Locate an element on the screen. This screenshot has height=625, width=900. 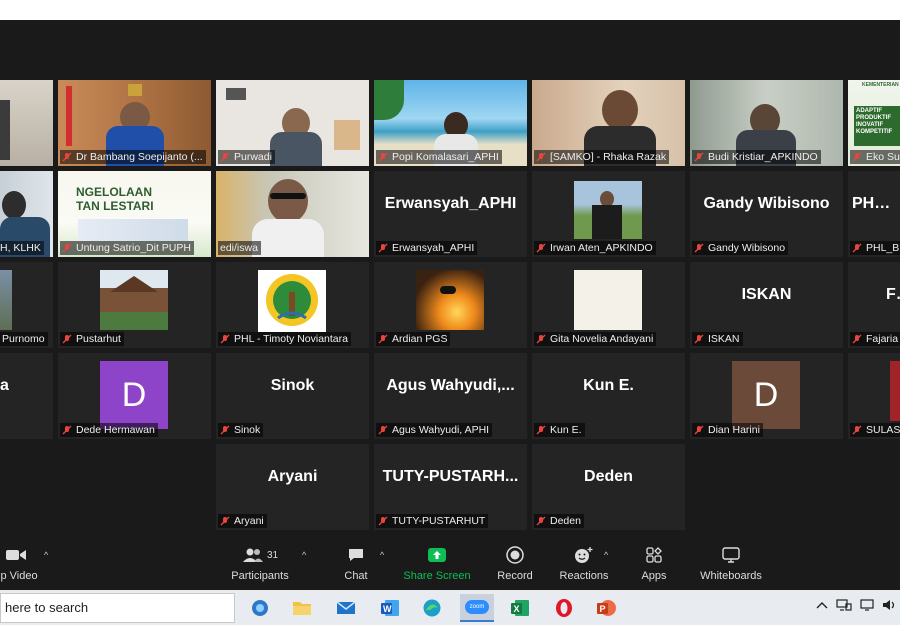
video-tile-dian: D Dian Harini is located at coordinates (766, 396).